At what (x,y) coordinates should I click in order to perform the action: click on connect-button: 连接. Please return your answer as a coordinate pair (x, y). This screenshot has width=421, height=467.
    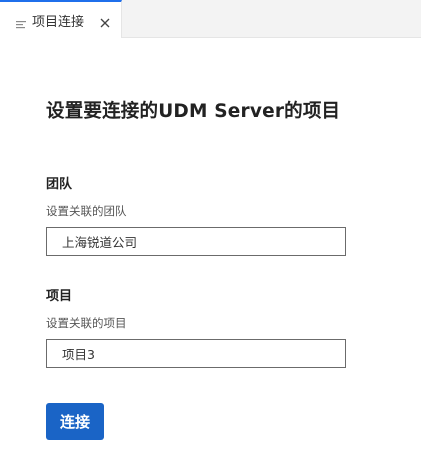
    Looking at the image, I should click on (75, 421).